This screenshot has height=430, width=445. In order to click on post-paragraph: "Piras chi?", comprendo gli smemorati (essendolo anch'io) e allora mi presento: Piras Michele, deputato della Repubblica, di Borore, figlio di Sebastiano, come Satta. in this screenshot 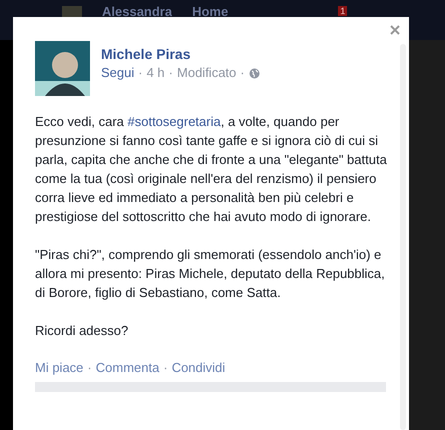, I will do `click(210, 274)`.